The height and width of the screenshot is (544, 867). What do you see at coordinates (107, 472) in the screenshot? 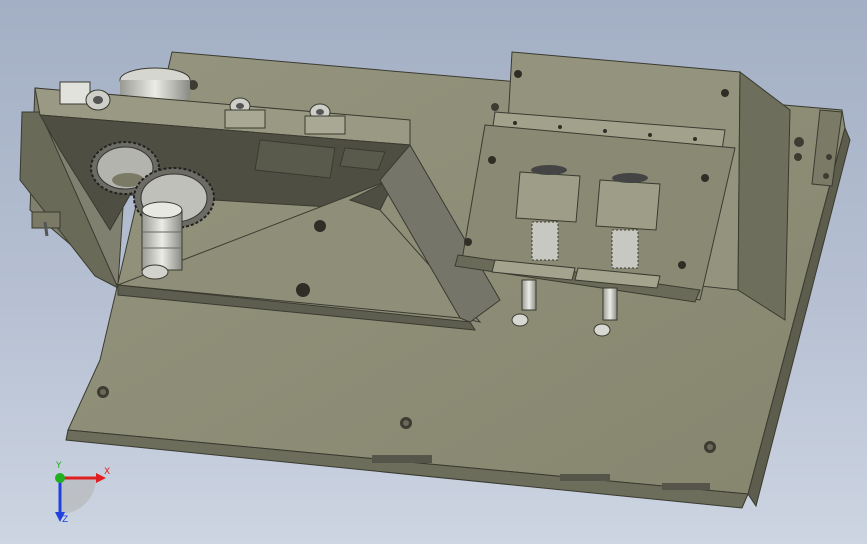
I see `x-axis-label: X` at bounding box center [107, 472].